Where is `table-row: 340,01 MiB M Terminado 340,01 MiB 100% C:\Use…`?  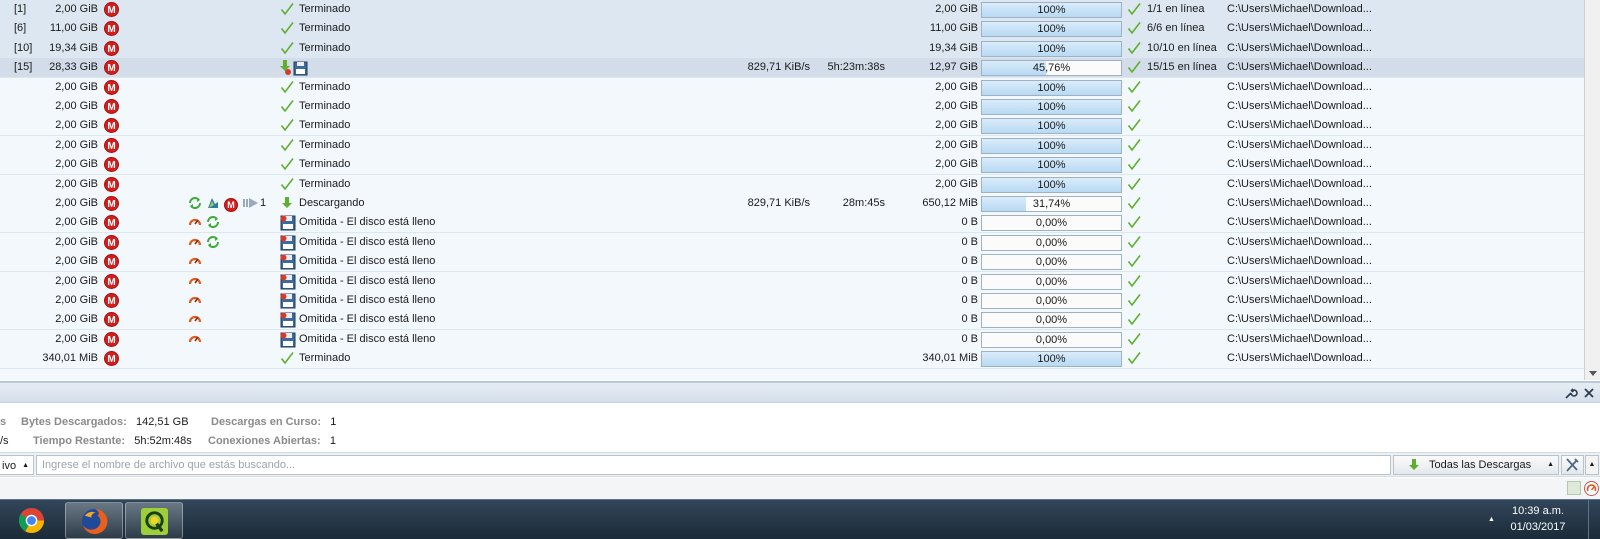
table-row: 340,01 MiB M Terminado 340,01 MiB 100% C:\Use… is located at coordinates (792, 359).